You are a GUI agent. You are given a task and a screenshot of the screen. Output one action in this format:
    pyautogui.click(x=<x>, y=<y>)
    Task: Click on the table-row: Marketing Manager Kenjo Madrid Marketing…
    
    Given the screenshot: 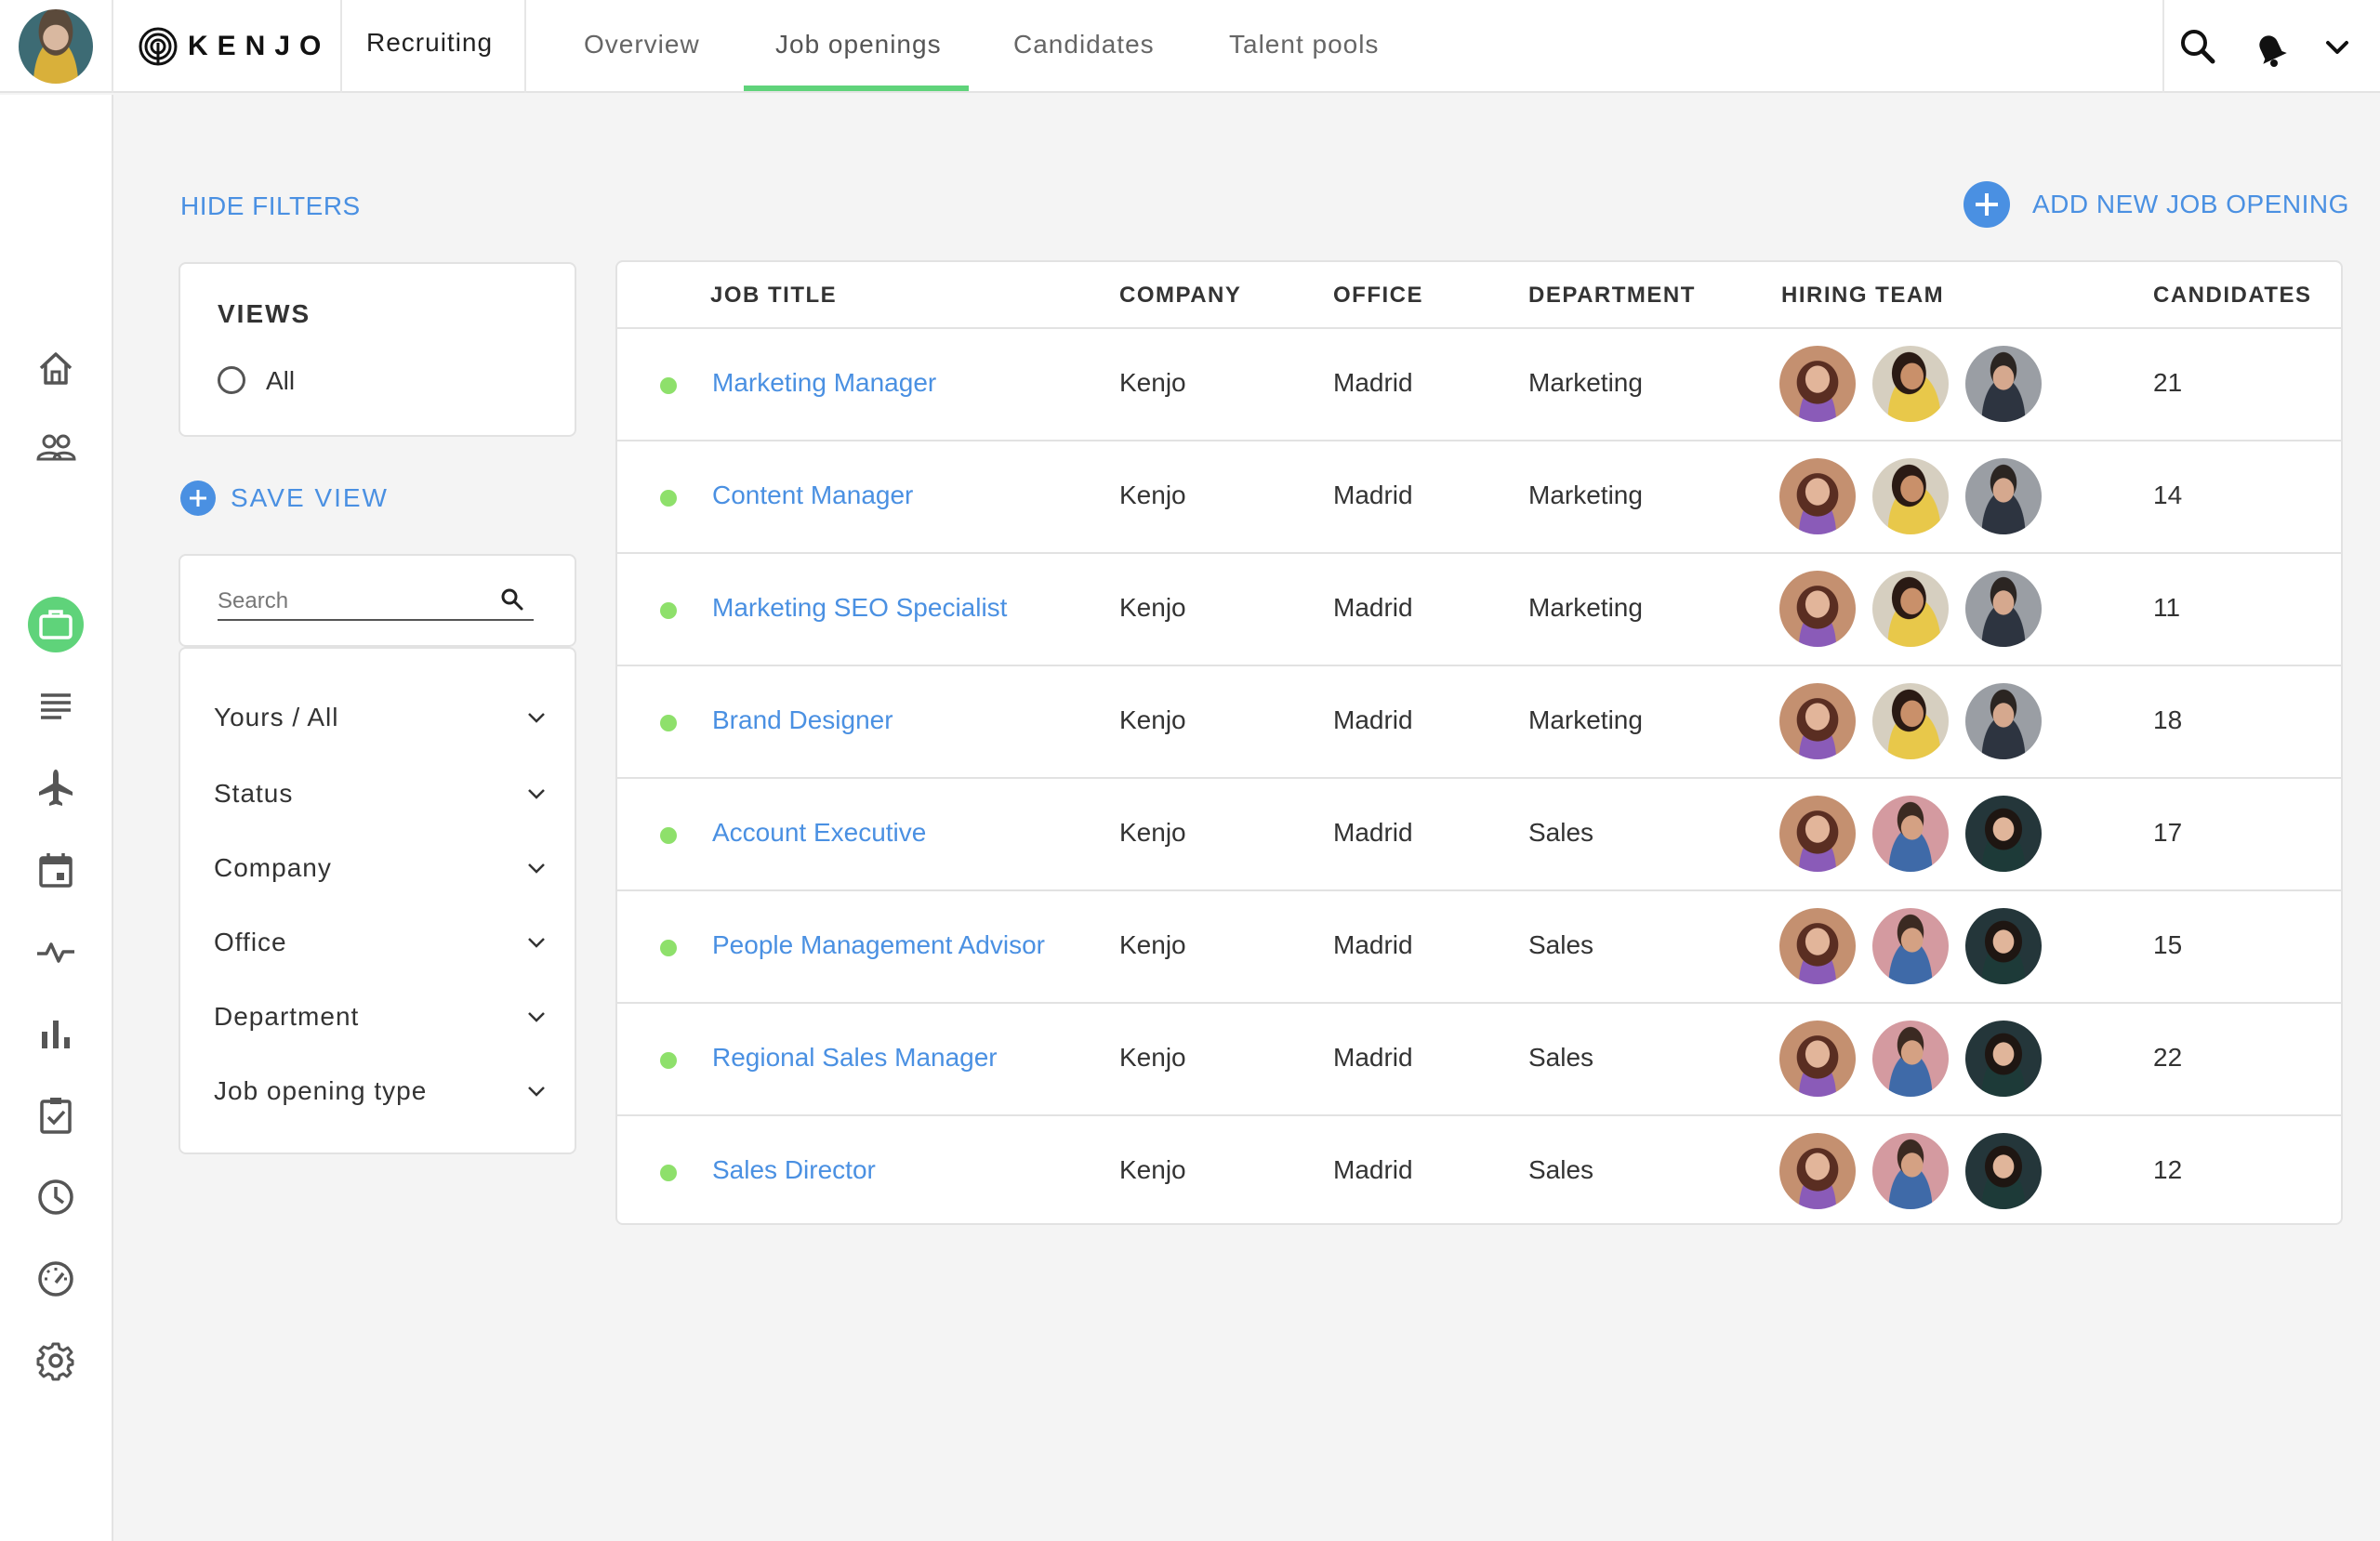 What is the action you would take?
    pyautogui.click(x=1479, y=383)
    